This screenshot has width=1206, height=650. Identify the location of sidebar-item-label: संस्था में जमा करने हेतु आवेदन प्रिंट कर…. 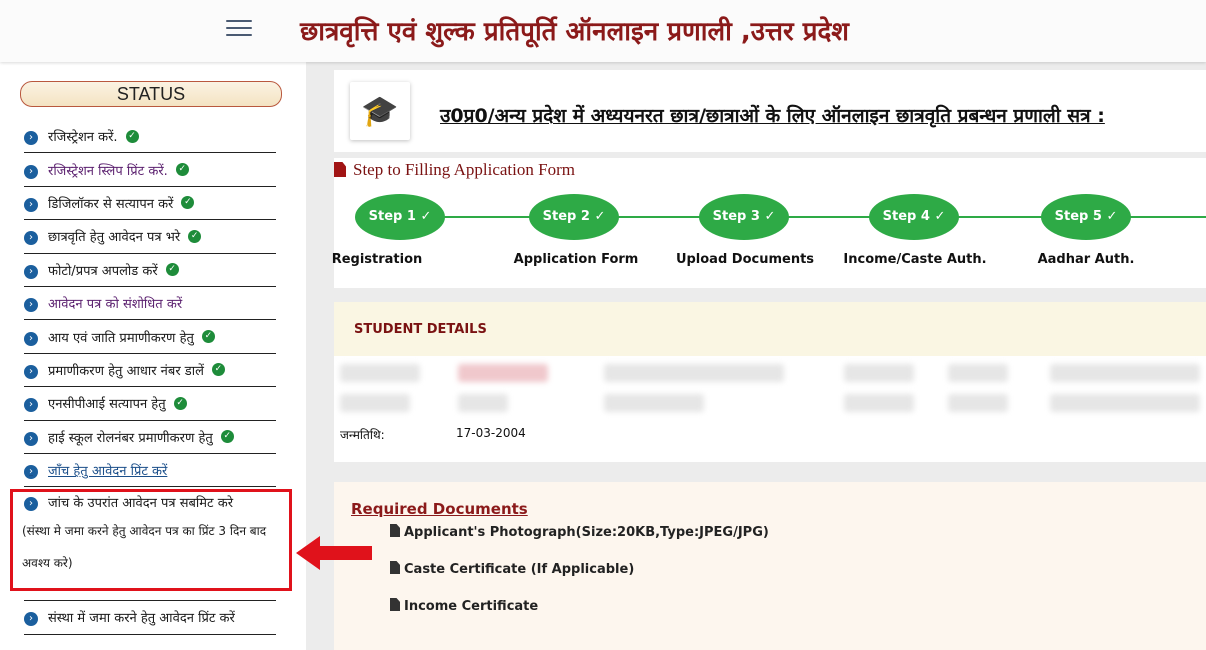
(141, 619).